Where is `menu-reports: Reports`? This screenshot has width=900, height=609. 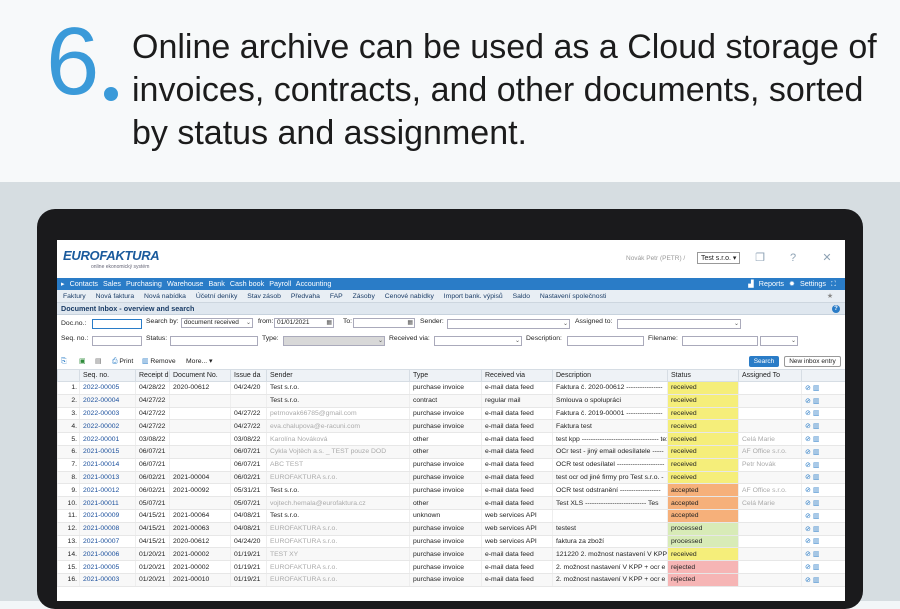 menu-reports: Reports is located at coordinates (771, 283).